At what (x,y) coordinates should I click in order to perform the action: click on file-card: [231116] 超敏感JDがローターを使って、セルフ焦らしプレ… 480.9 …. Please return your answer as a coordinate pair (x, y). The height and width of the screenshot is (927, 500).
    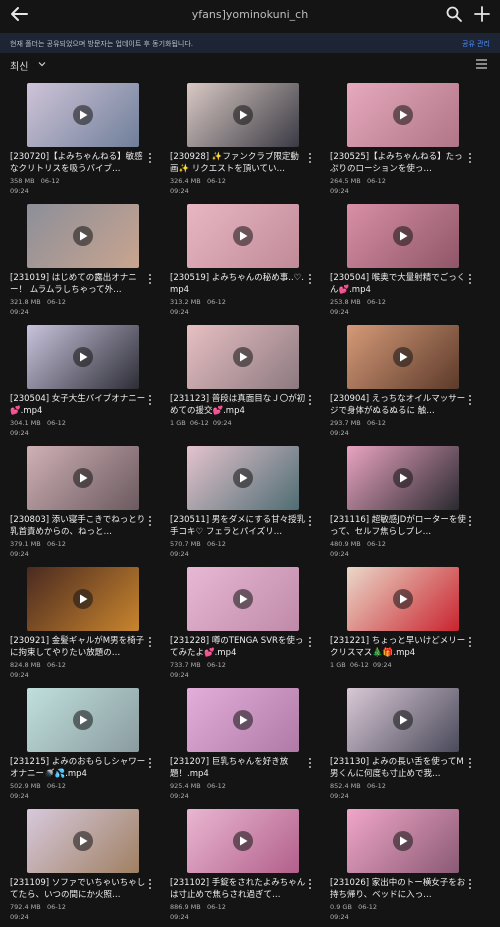
    Looking at the image, I should click on (410, 503).